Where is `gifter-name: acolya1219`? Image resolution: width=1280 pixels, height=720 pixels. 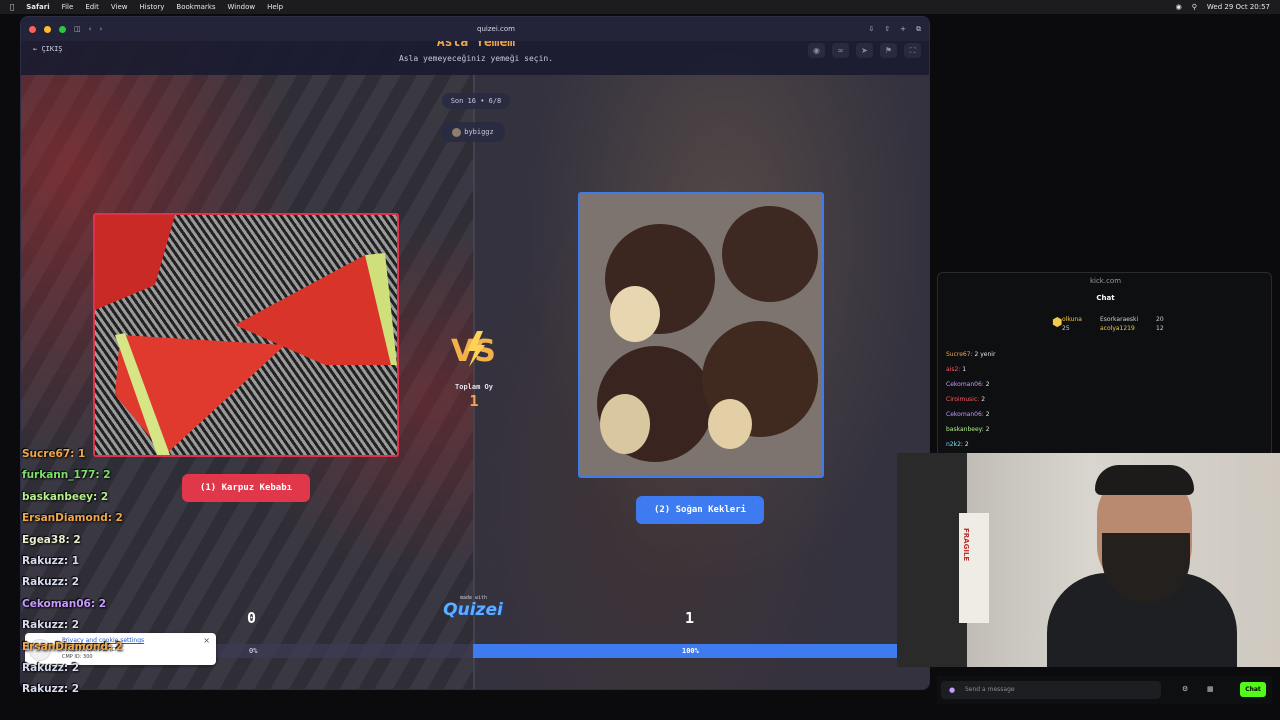 gifter-name: acolya1219 is located at coordinates (1117, 328).